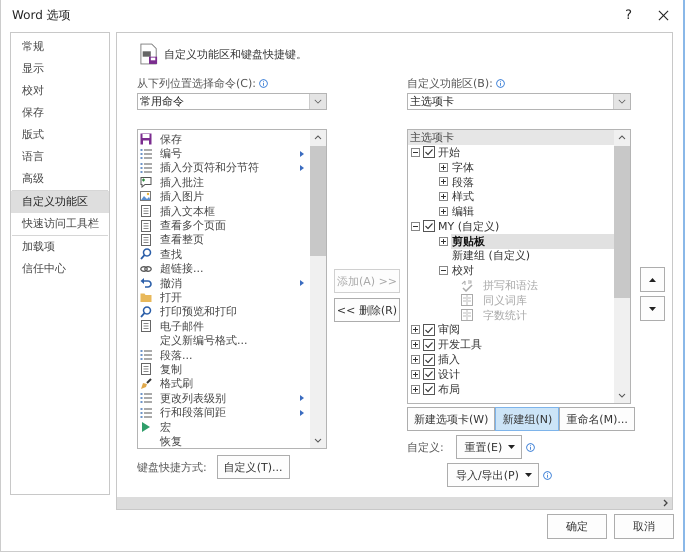 The width and height of the screenshot is (685, 552). Describe the element at coordinates (463, 196) in the screenshot. I see `tree-item: 样式` at that location.